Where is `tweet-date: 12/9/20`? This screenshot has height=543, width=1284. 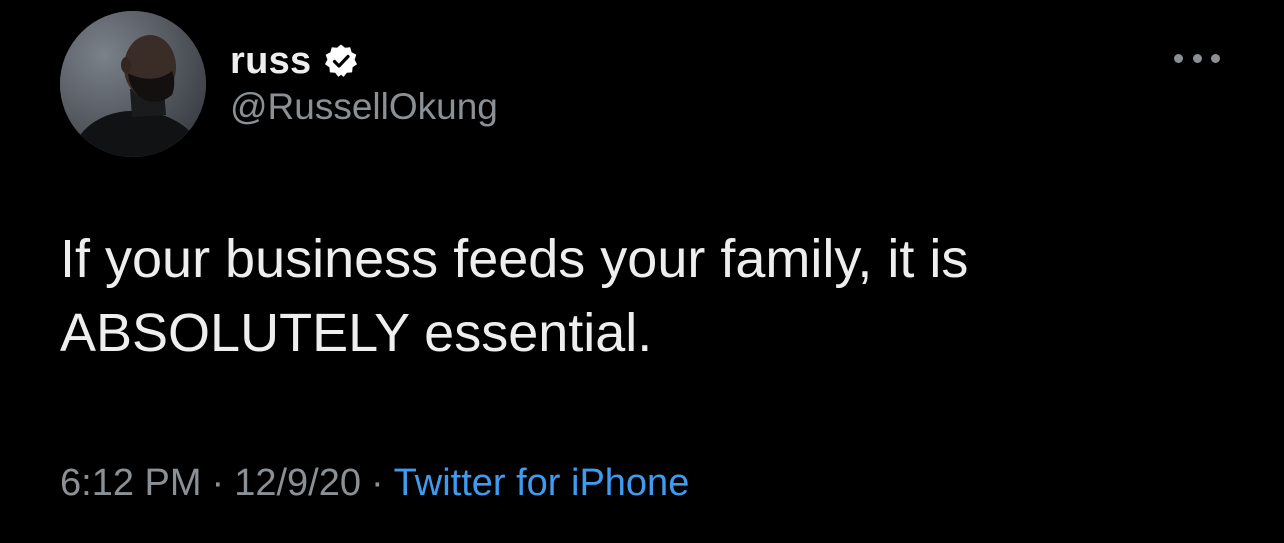
tweet-date: 12/9/20 is located at coordinates (297, 483).